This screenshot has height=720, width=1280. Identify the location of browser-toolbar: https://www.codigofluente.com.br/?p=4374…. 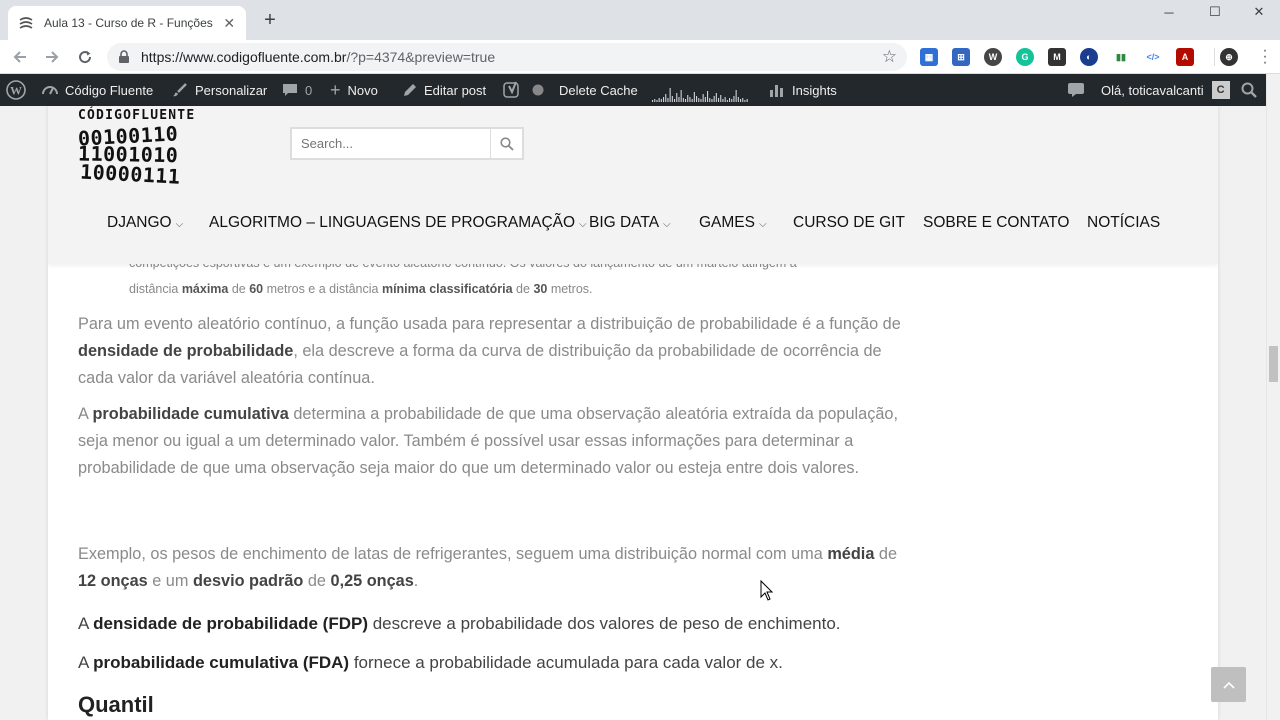
(640, 57).